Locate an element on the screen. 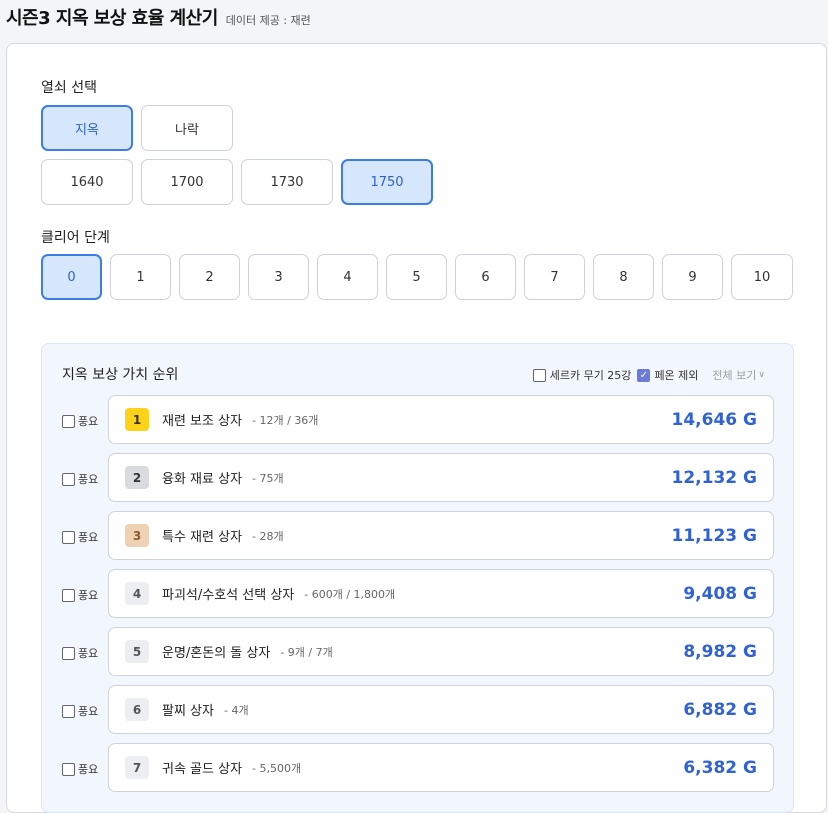 Image resolution: width=828 pixels, height=813 pixels. item-quantity: - 5,500개 is located at coordinates (277, 768).